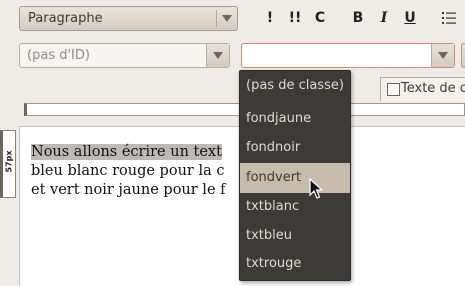  What do you see at coordinates (65, 18) in the screenshot?
I see `paragraph-style-label: Paragraphe` at bounding box center [65, 18].